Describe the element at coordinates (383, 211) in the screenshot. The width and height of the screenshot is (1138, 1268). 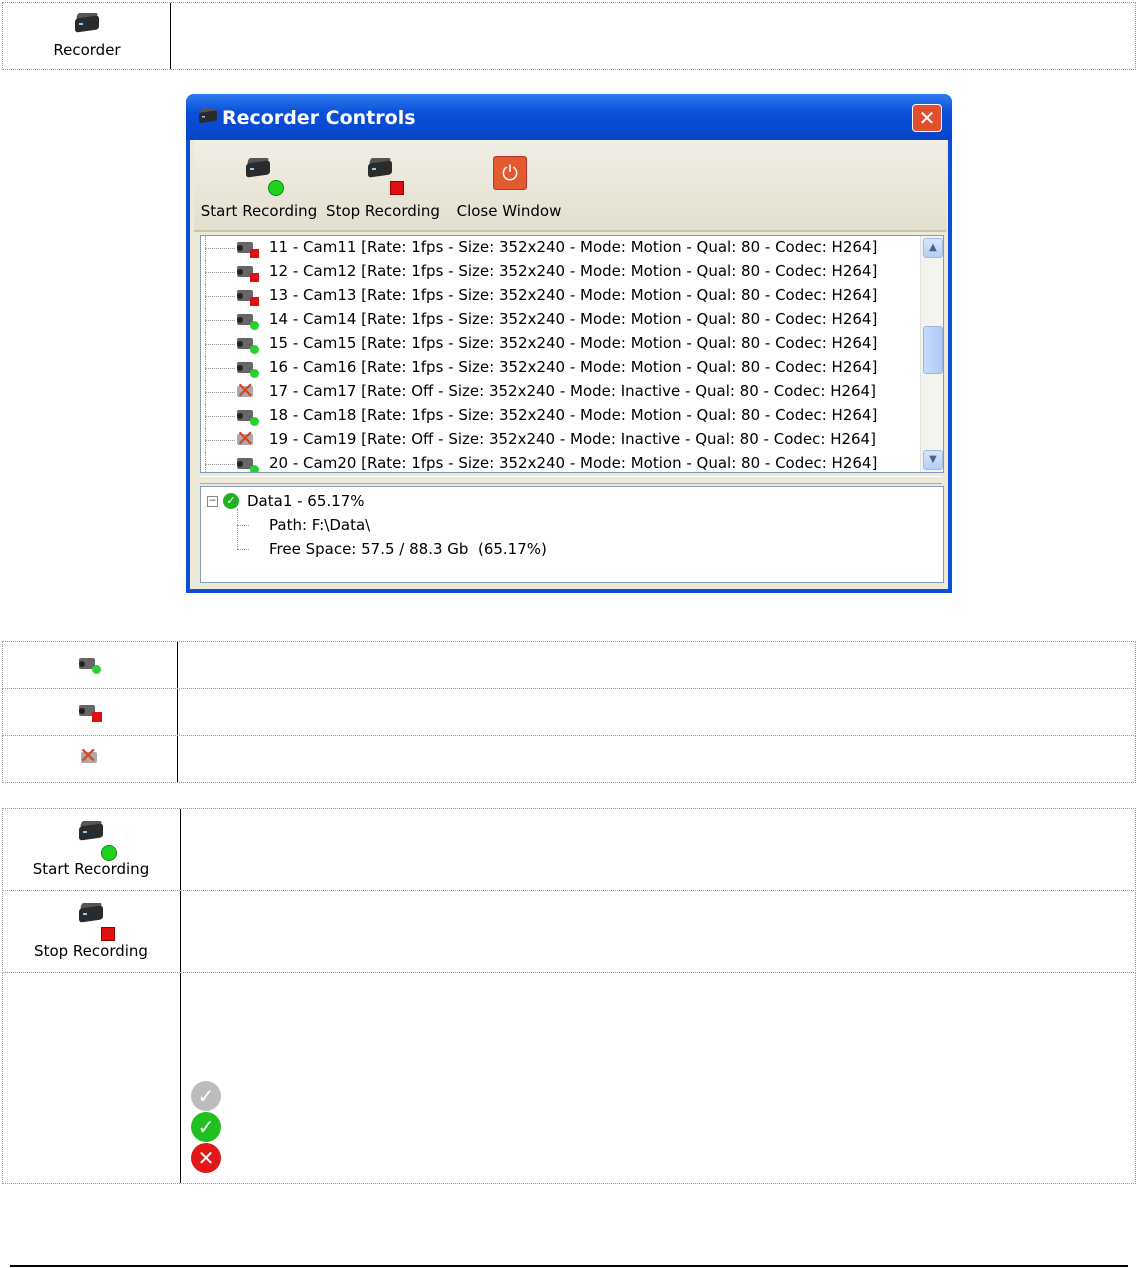
I see `stop-recording-label: Stop Recording` at that location.